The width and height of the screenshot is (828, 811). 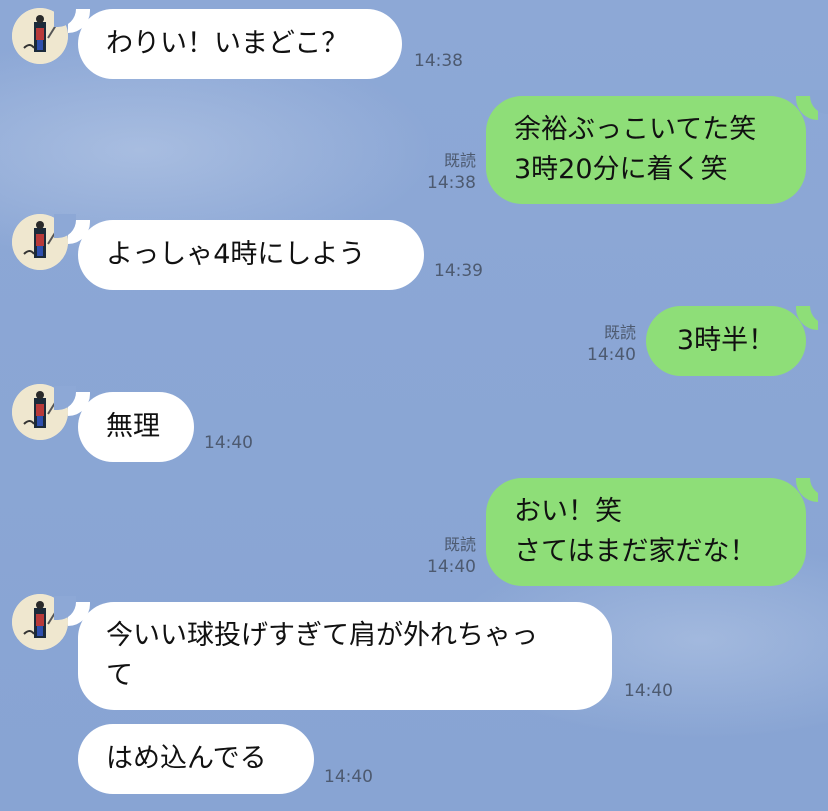 I want to click on message-text: よっしゃ4時にしよう, so click(x=236, y=254).